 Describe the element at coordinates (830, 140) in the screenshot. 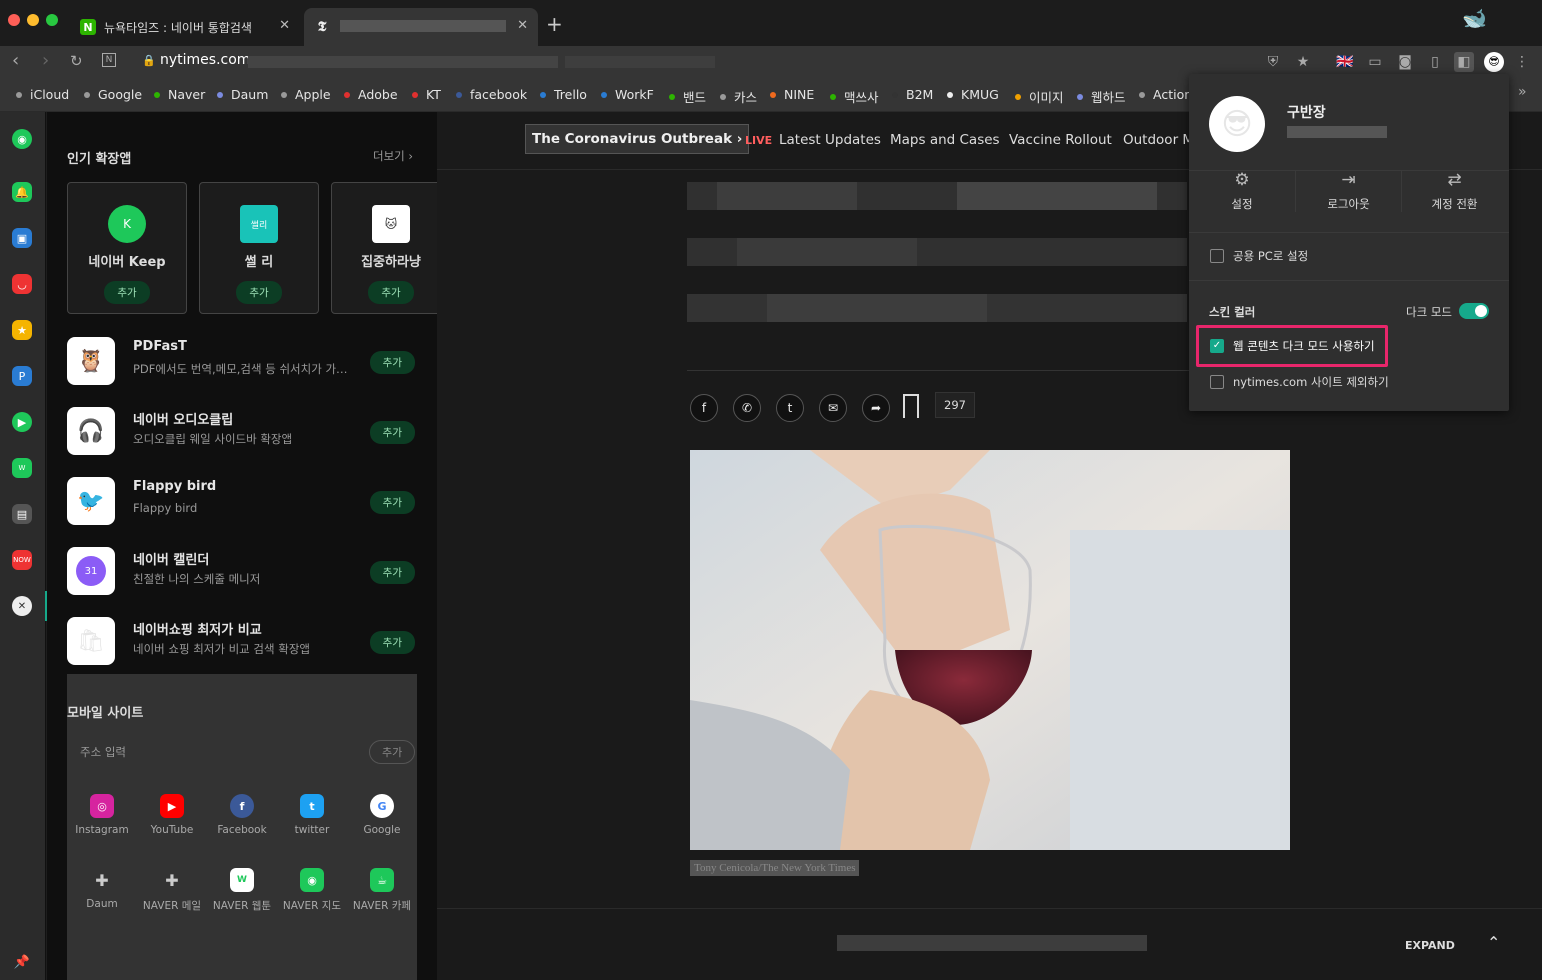

I see `nav-latest-updates: Latest Updates` at that location.